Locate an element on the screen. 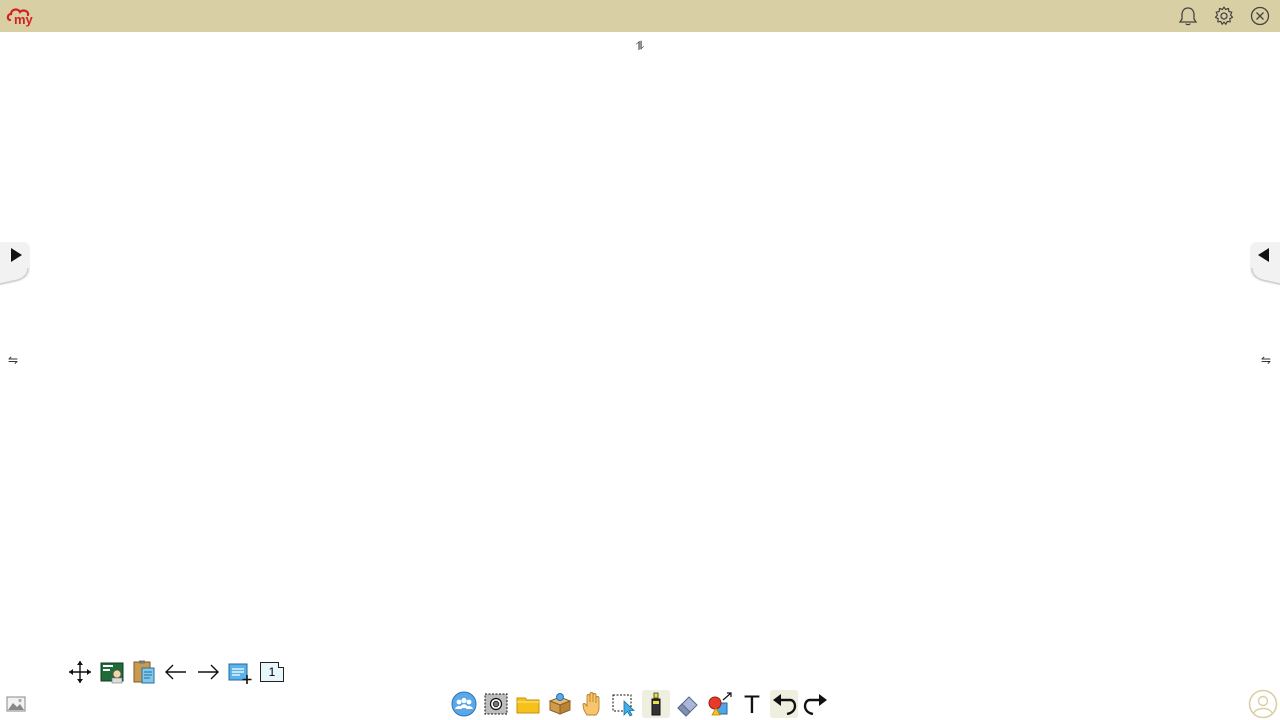 The height and width of the screenshot is (720, 1280). eraser-icon is located at coordinates (688, 704).